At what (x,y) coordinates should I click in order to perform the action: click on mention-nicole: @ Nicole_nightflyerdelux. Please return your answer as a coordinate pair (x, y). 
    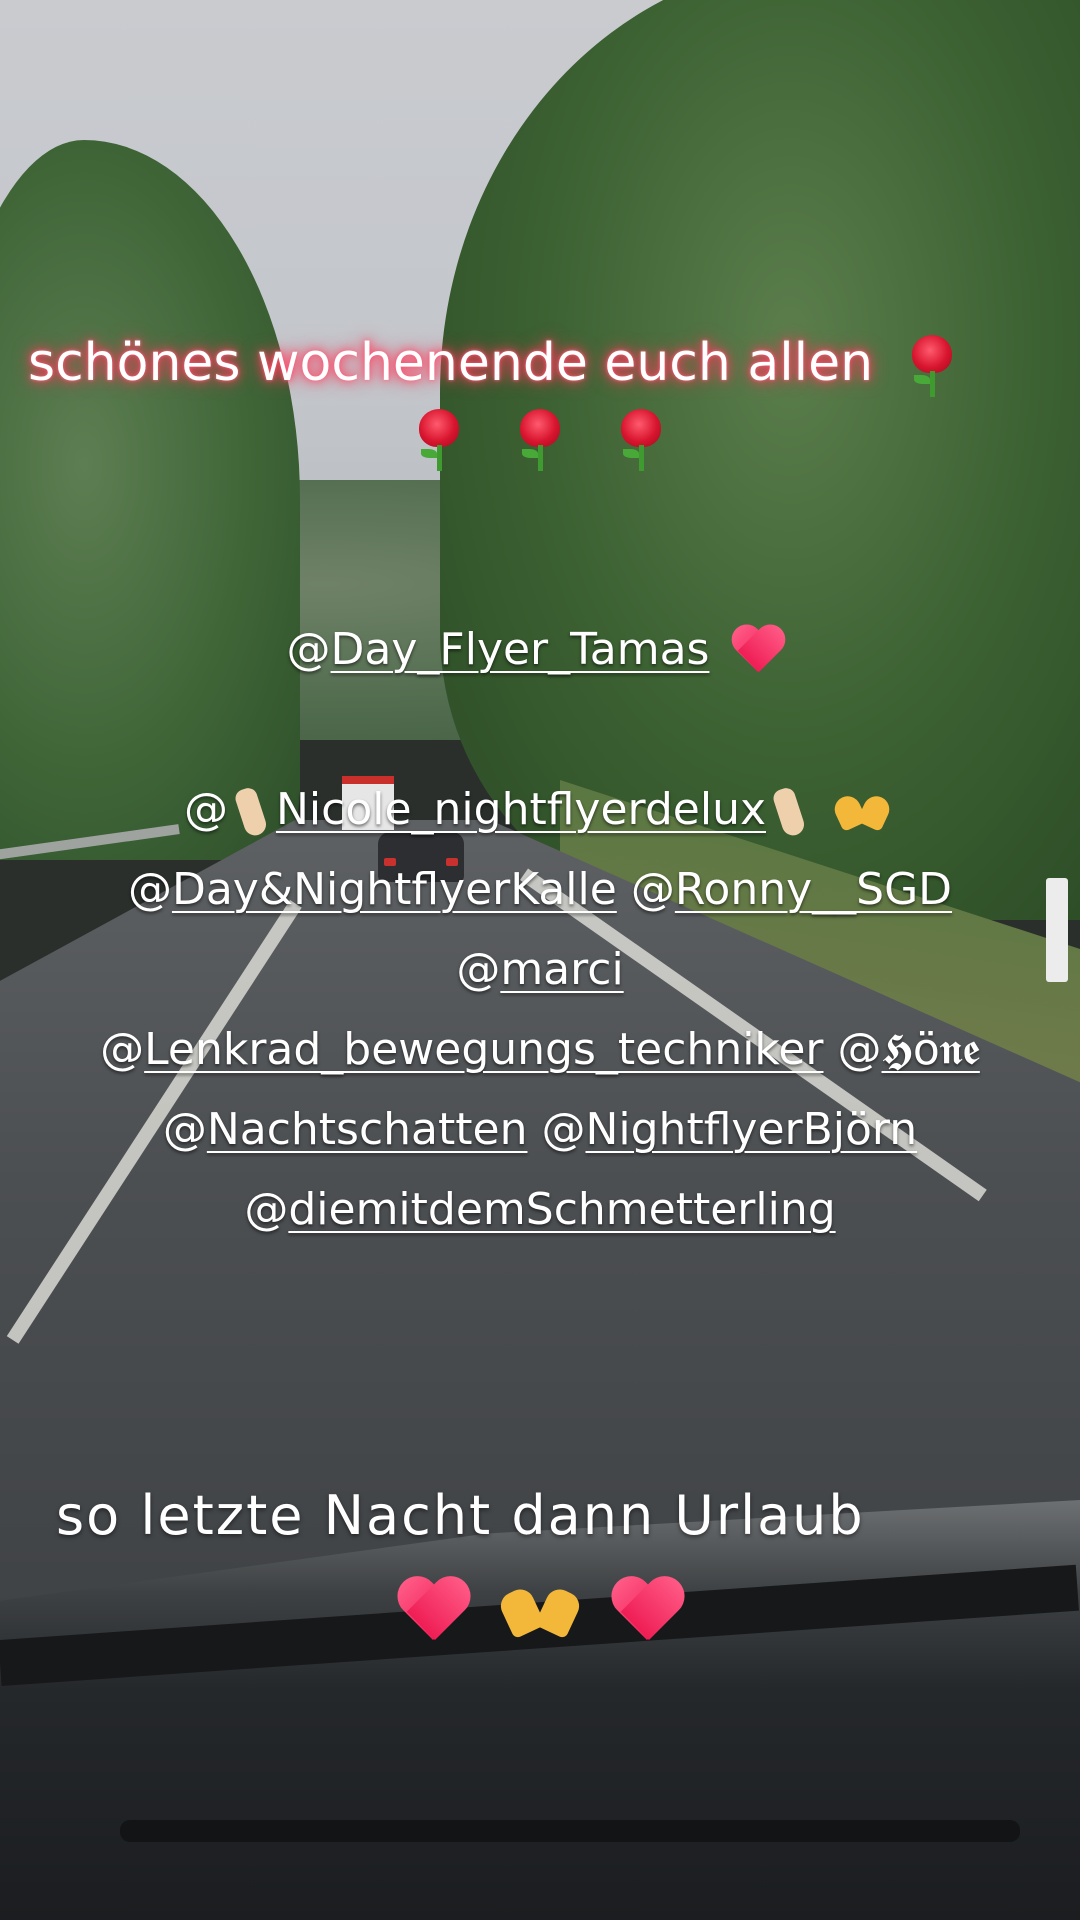
    Looking at the image, I should click on (499, 809).